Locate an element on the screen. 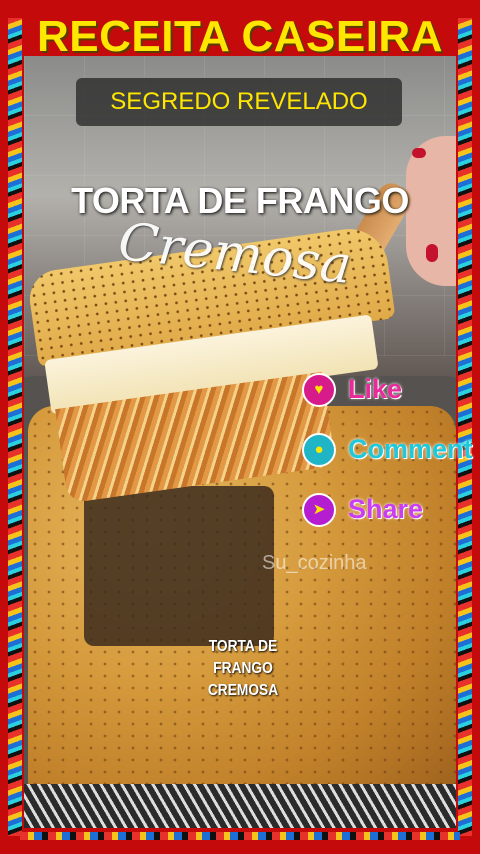 This screenshot has height=854, width=480. subtitle-banner: SEGREDO REVELADO is located at coordinates (239, 102).